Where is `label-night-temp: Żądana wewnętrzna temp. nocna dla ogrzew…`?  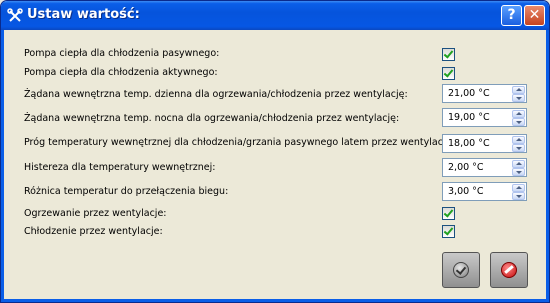
label-night-temp: Żądana wewnętrzna temp. nocna dla ogrzew… is located at coordinates (212, 118).